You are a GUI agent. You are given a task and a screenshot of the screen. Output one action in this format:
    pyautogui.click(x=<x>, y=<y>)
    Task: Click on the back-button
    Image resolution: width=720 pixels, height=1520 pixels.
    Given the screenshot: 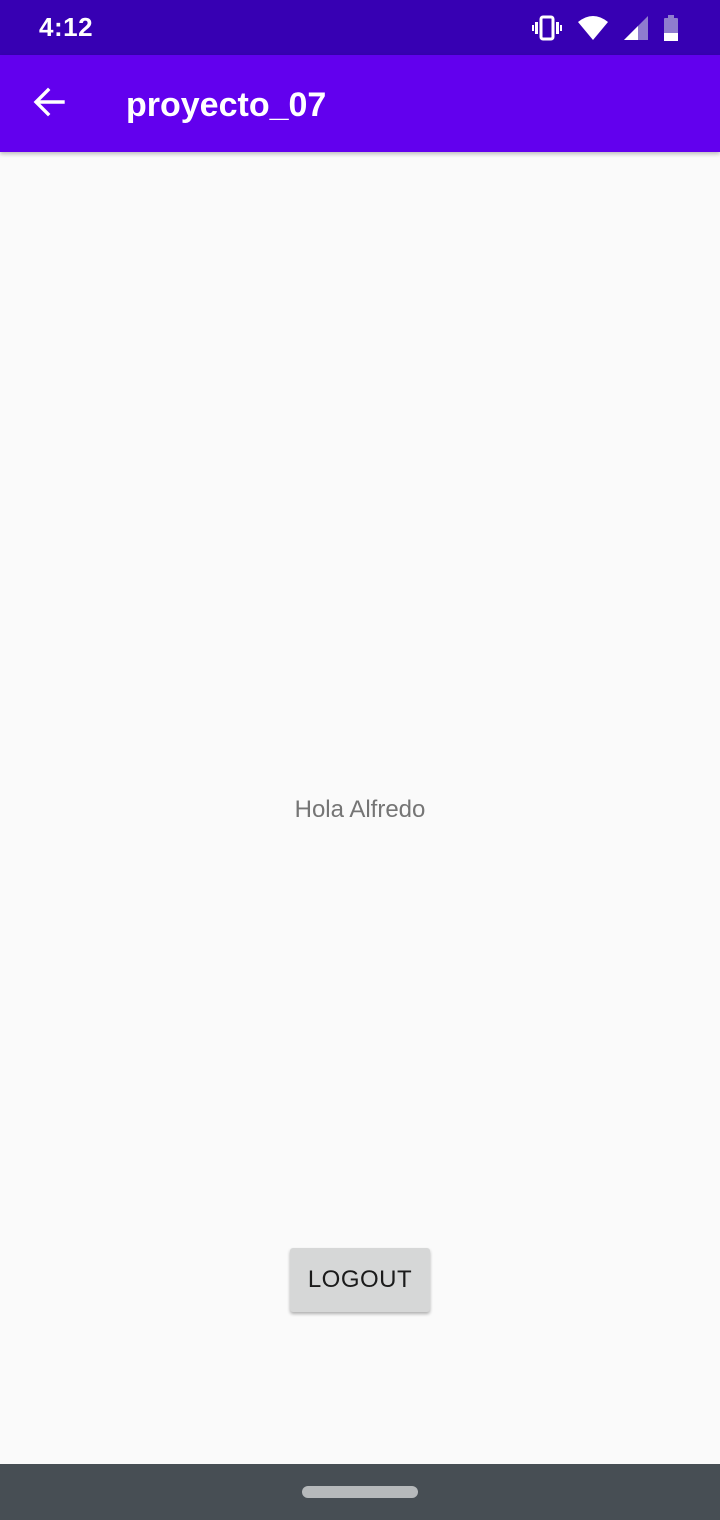 What is the action you would take?
    pyautogui.click(x=49, y=104)
    